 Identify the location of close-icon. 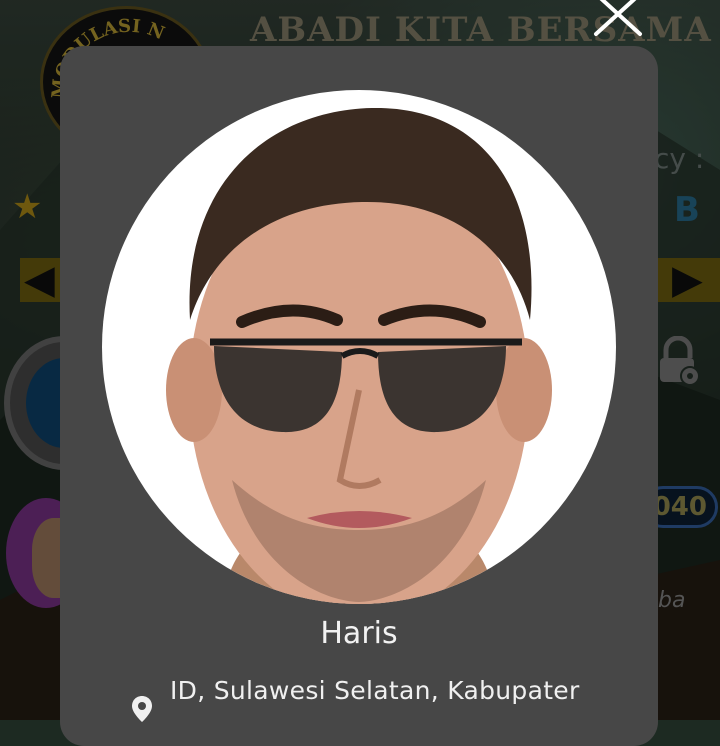
(618, 19).